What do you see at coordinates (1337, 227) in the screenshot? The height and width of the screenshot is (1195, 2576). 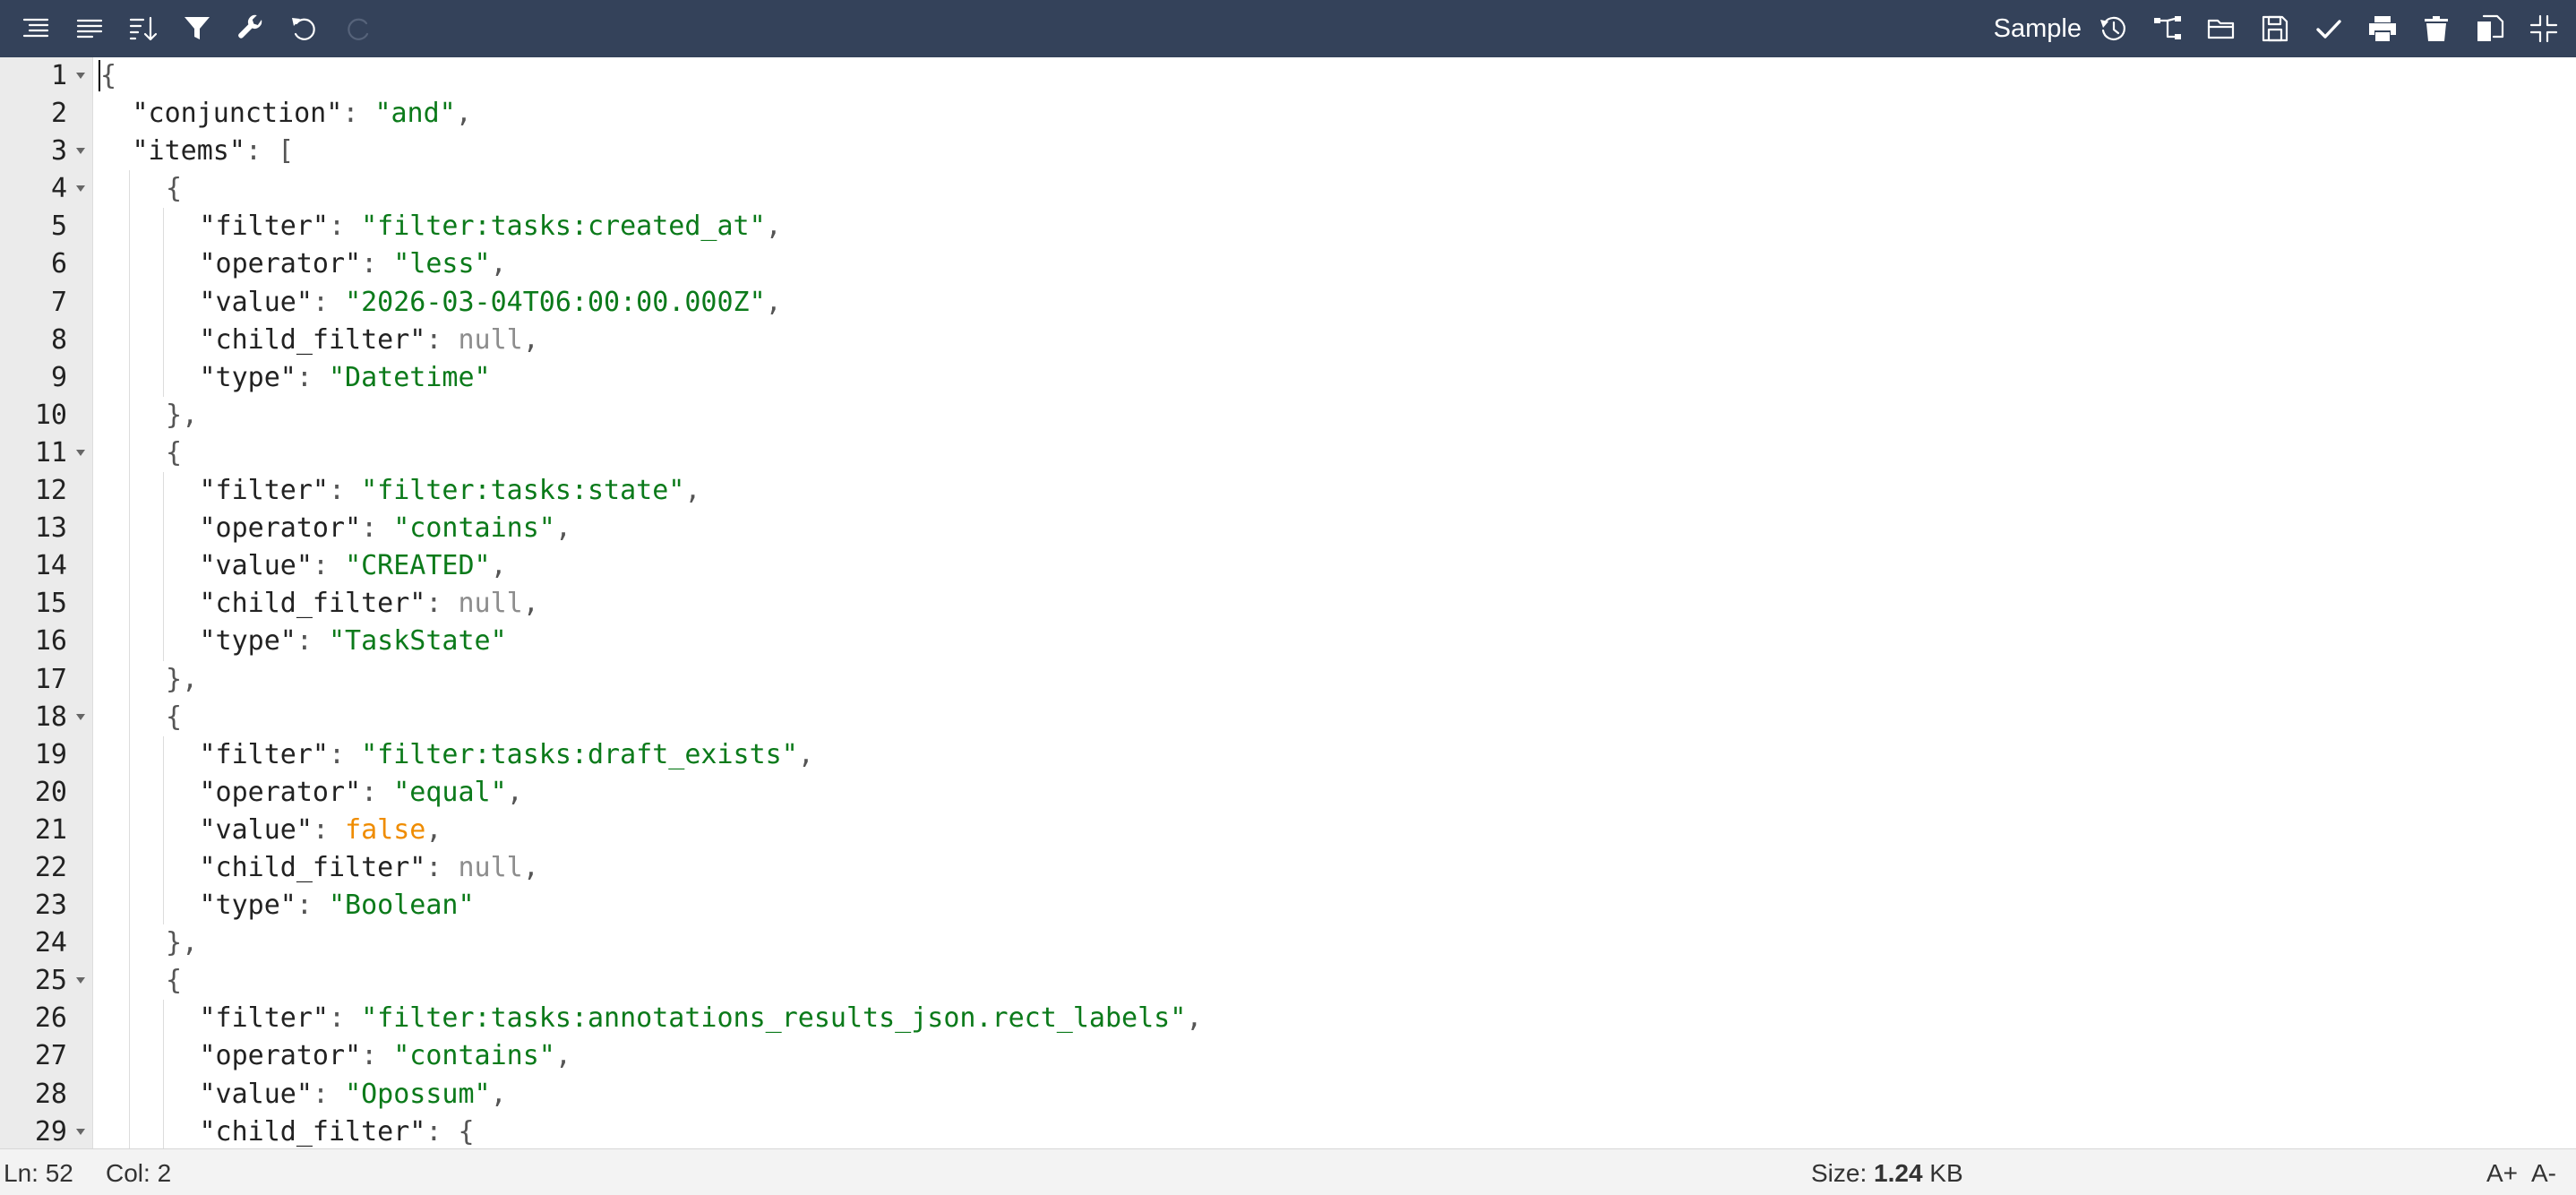 I see `code-line: "filter": "filter:tasks:created_at",` at bounding box center [1337, 227].